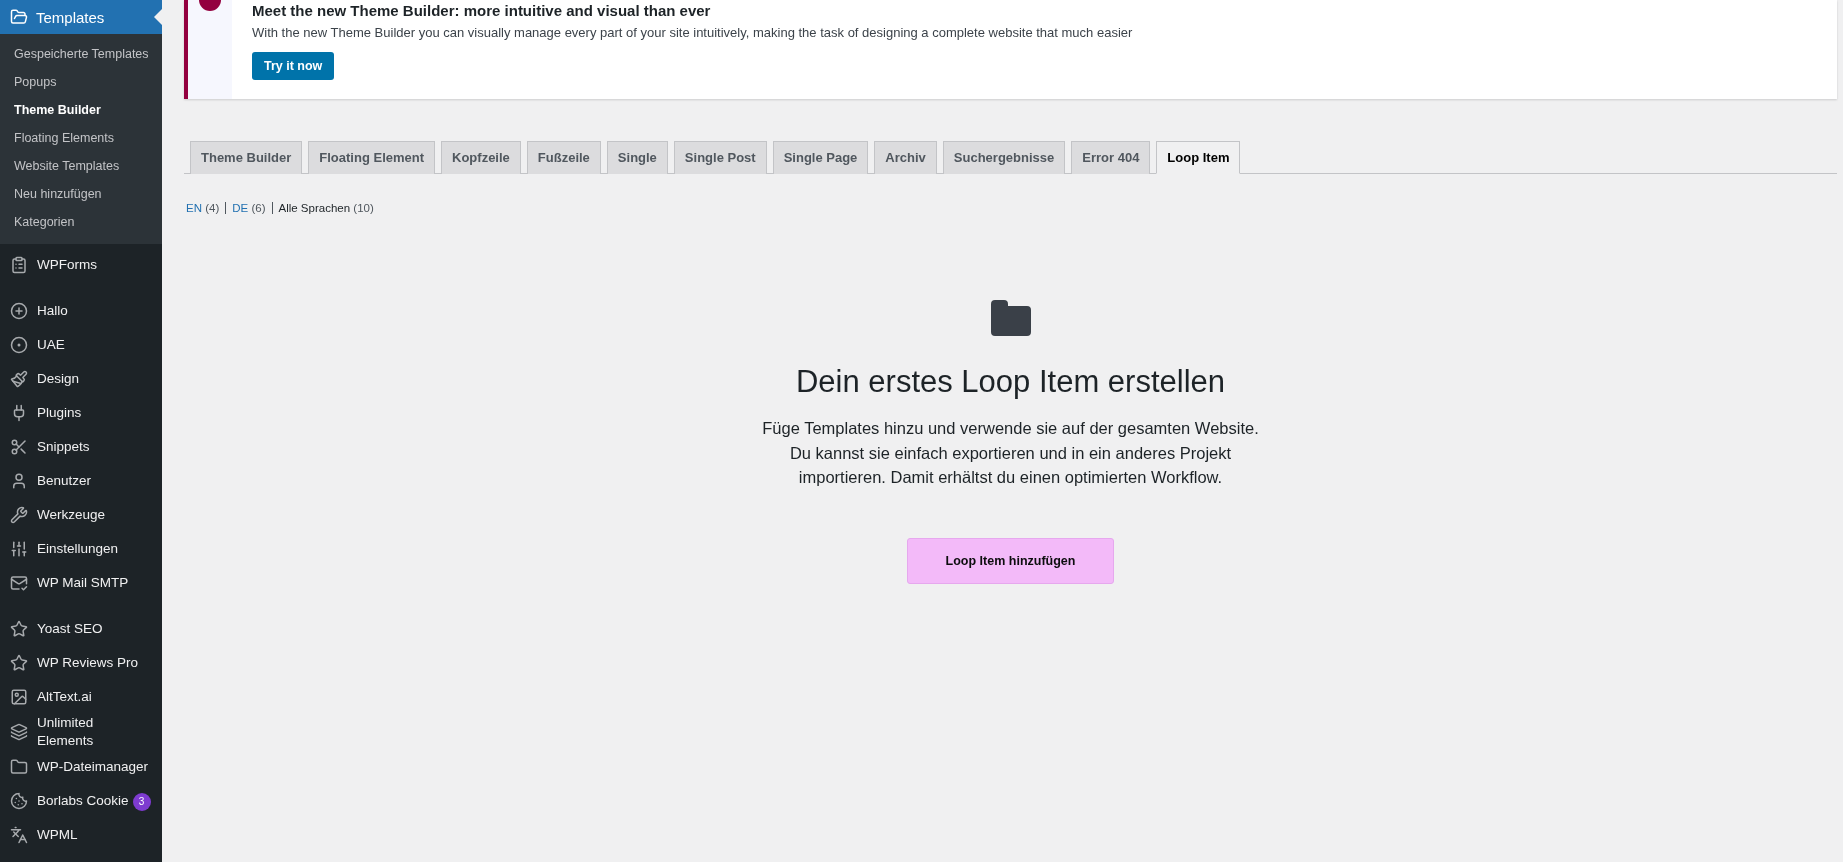 The height and width of the screenshot is (862, 1843). Describe the element at coordinates (57, 835) in the screenshot. I see `menu-label: WPML` at that location.